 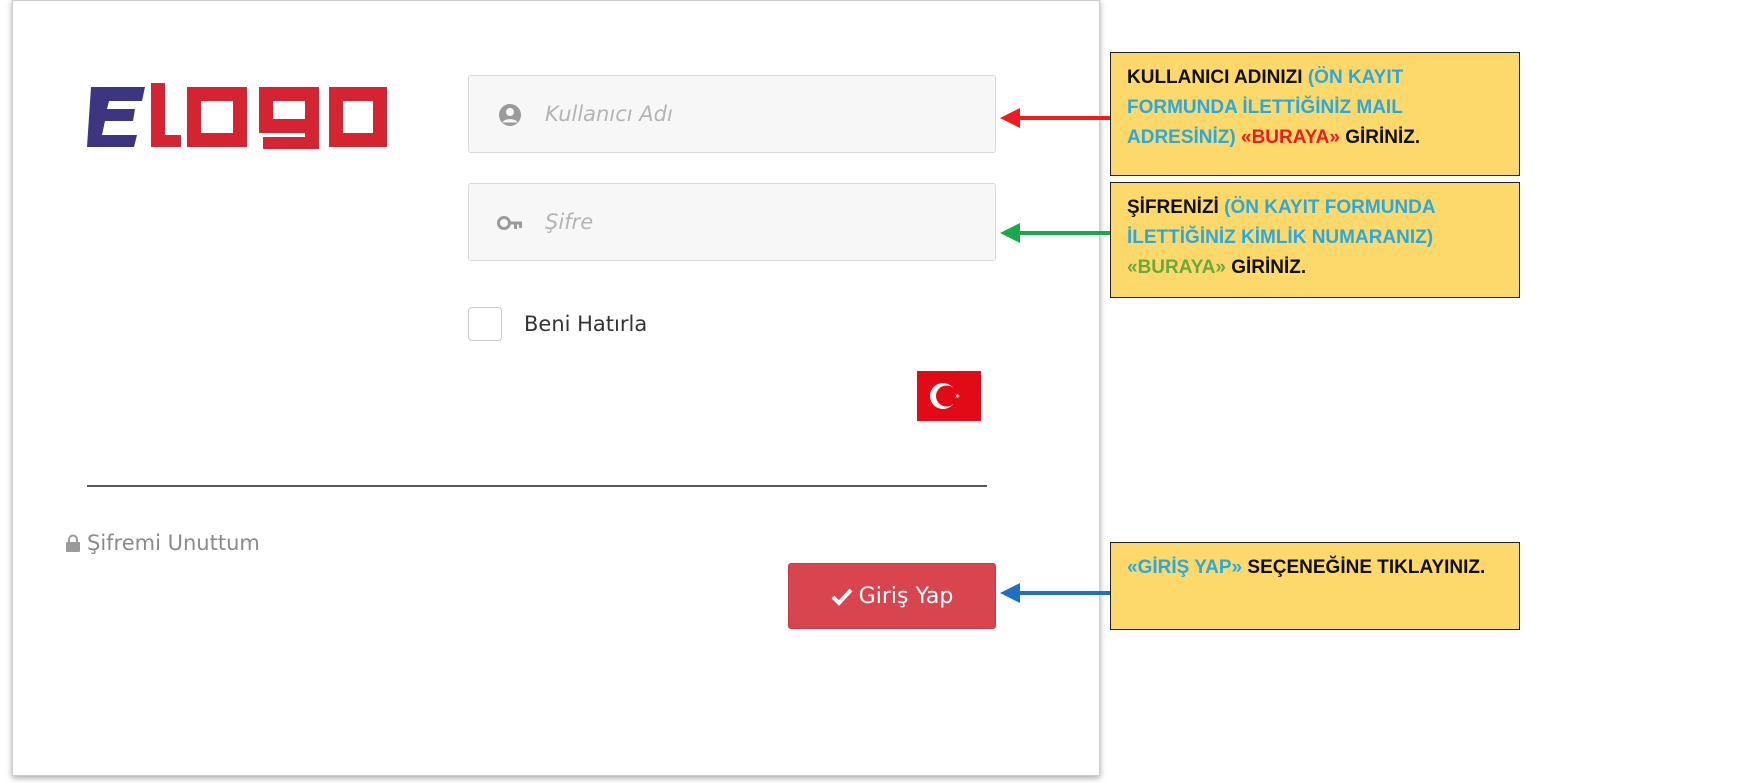 I want to click on remember-me: Beni Hatırla, so click(x=557, y=324).